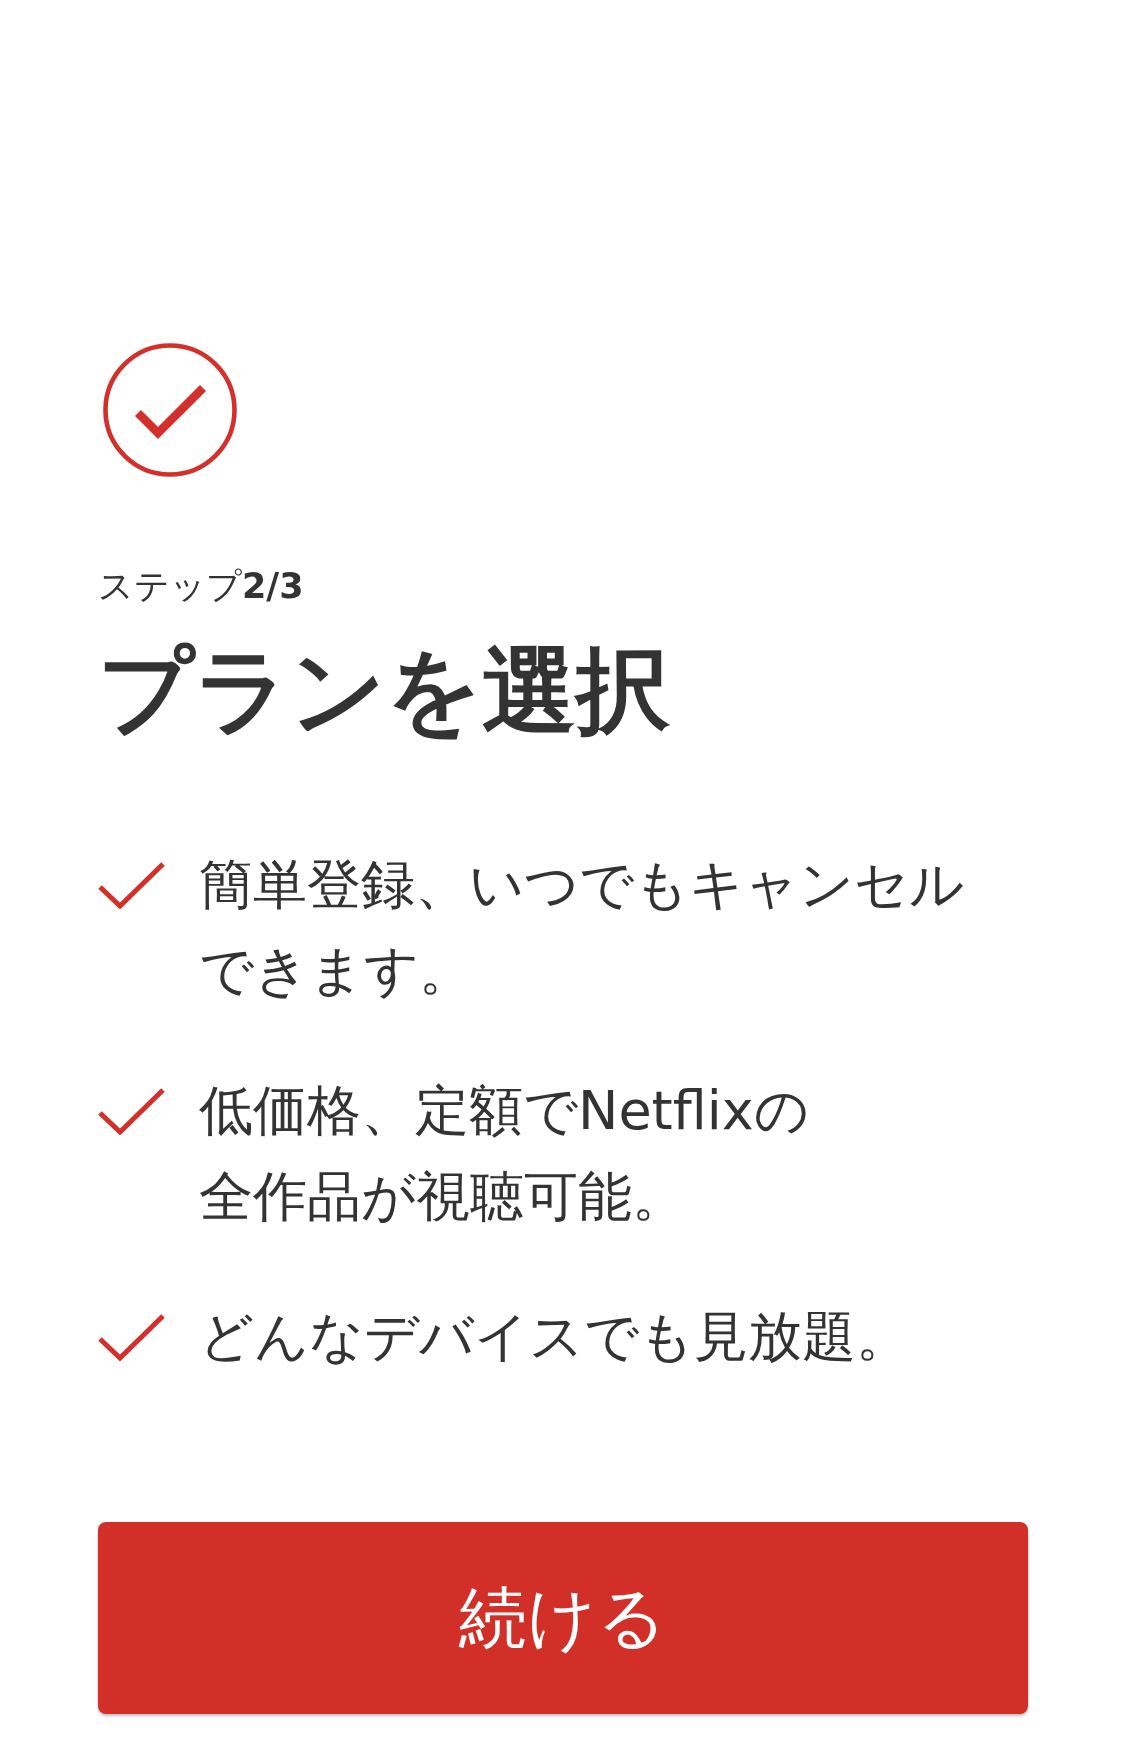 Image resolution: width=1124 pixels, height=1754 pixels. I want to click on step-indicator: ステップ2/3, so click(201, 586).